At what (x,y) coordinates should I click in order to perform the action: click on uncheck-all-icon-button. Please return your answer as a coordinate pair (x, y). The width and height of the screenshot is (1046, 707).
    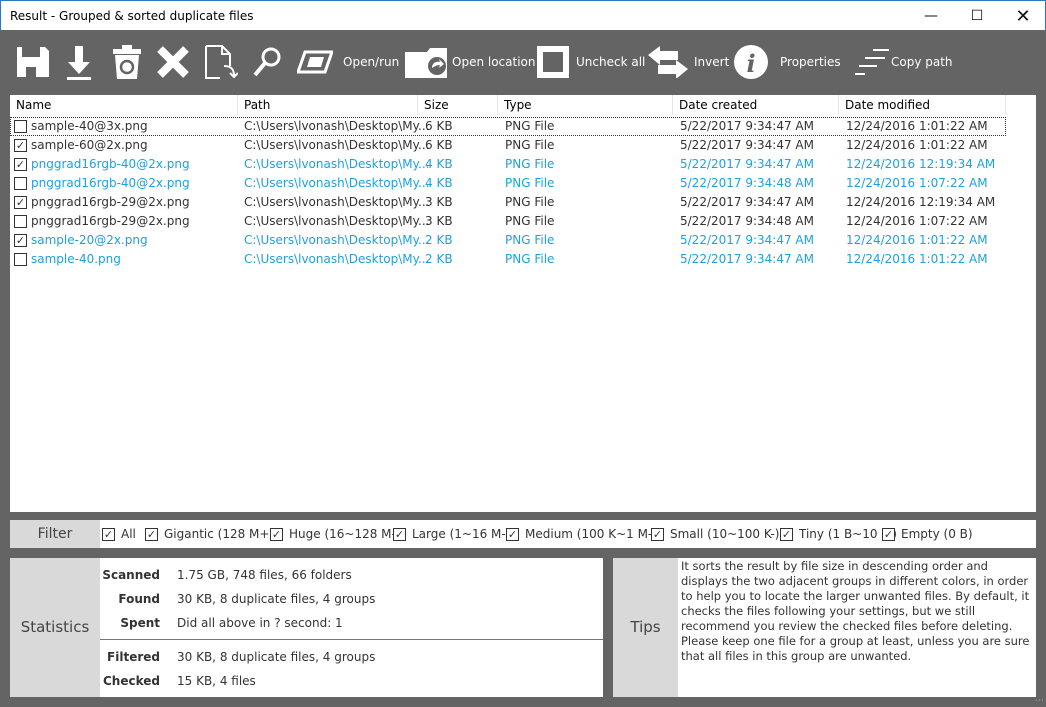
    Looking at the image, I should click on (553, 62).